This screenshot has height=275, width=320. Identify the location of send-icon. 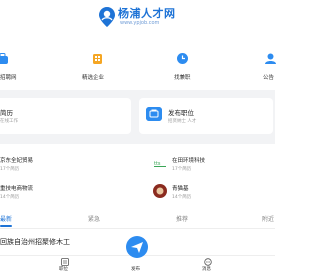
(137, 247).